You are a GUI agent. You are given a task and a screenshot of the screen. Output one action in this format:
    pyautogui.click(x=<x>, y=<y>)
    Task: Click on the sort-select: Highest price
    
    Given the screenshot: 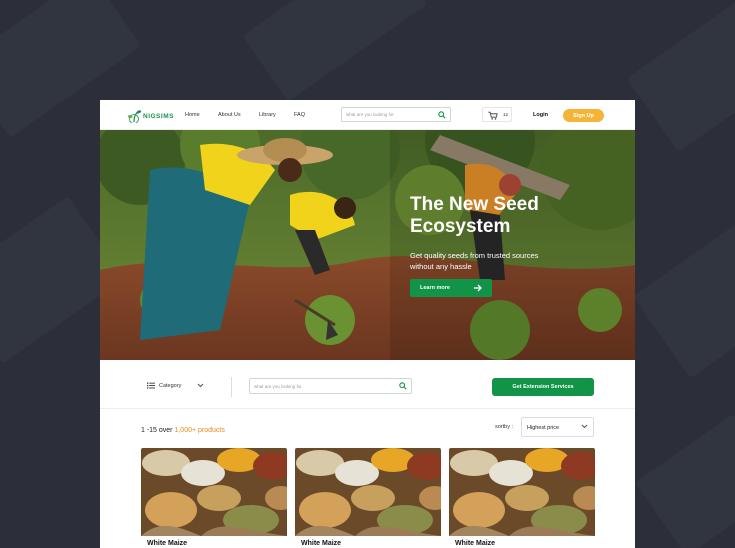 What is the action you would take?
    pyautogui.click(x=557, y=427)
    